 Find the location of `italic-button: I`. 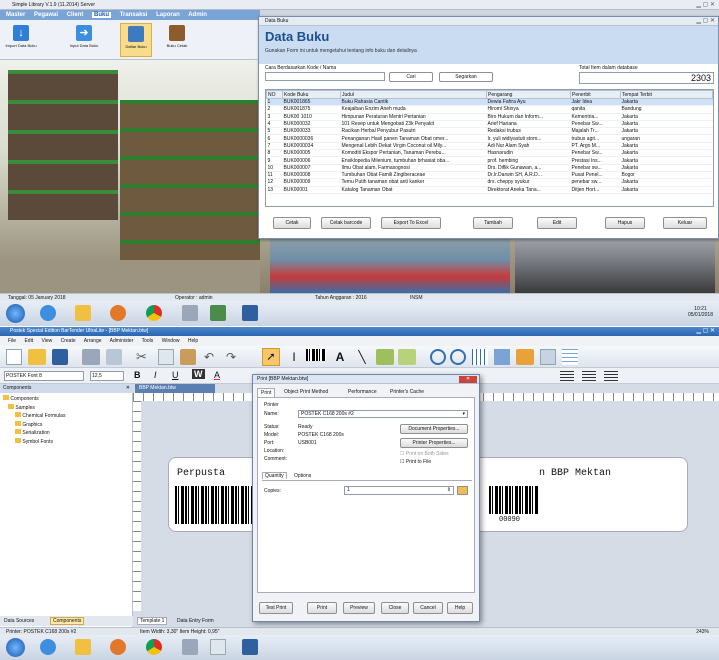

italic-button: I is located at coordinates (155, 375).